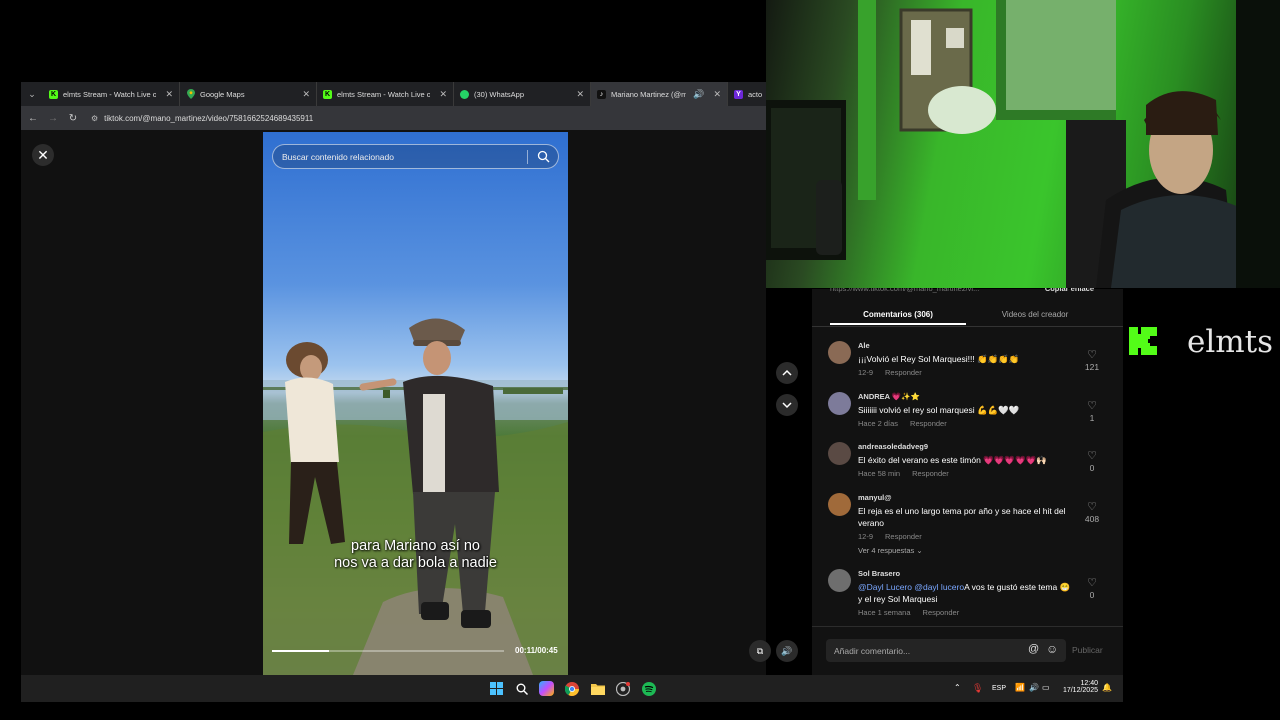 Image resolution: width=1280 pixels, height=720 pixels. Describe the element at coordinates (738, 94) in the screenshot. I see `yahoo-favicon-icon: Y` at that location.